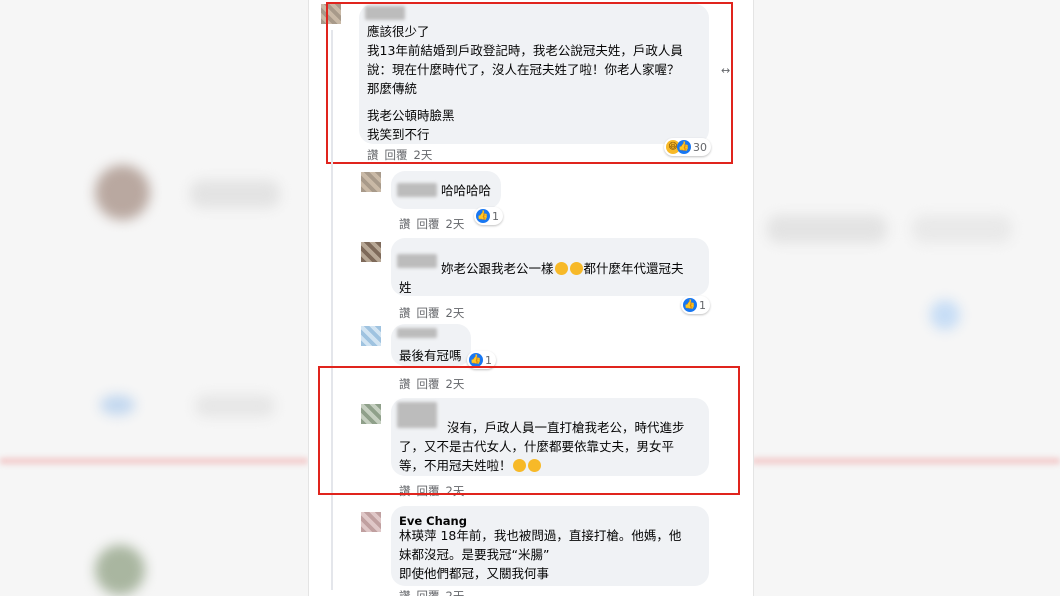  I want to click on comment-text: 妳老公跟我老公一樣 都什麼年代還冠夫, so click(562, 268).